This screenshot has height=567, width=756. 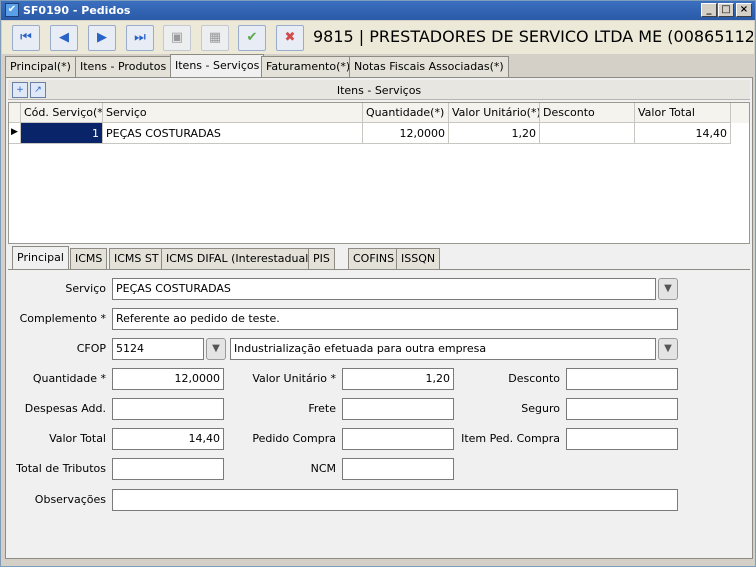 What do you see at coordinates (40, 66) in the screenshot?
I see `tab-principal: Principal(*)` at bounding box center [40, 66].